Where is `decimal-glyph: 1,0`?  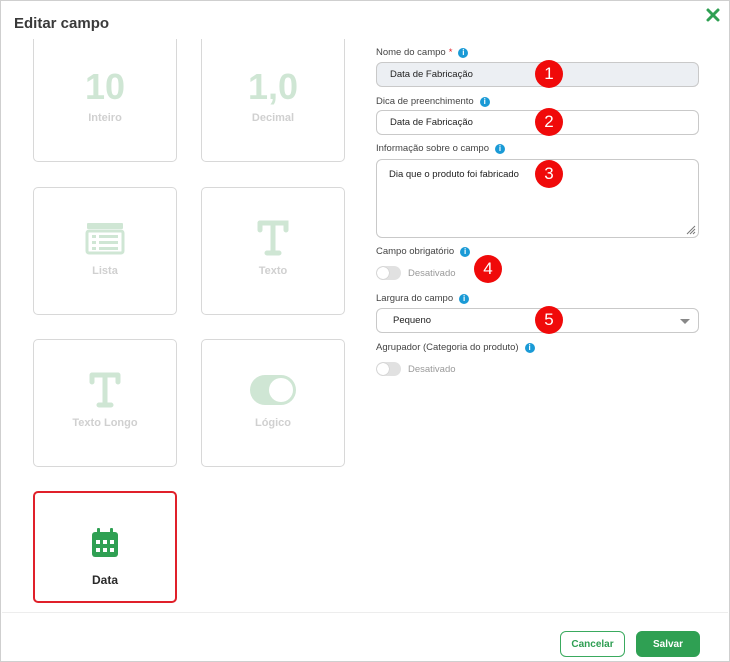
decimal-glyph: 1,0 is located at coordinates (273, 86).